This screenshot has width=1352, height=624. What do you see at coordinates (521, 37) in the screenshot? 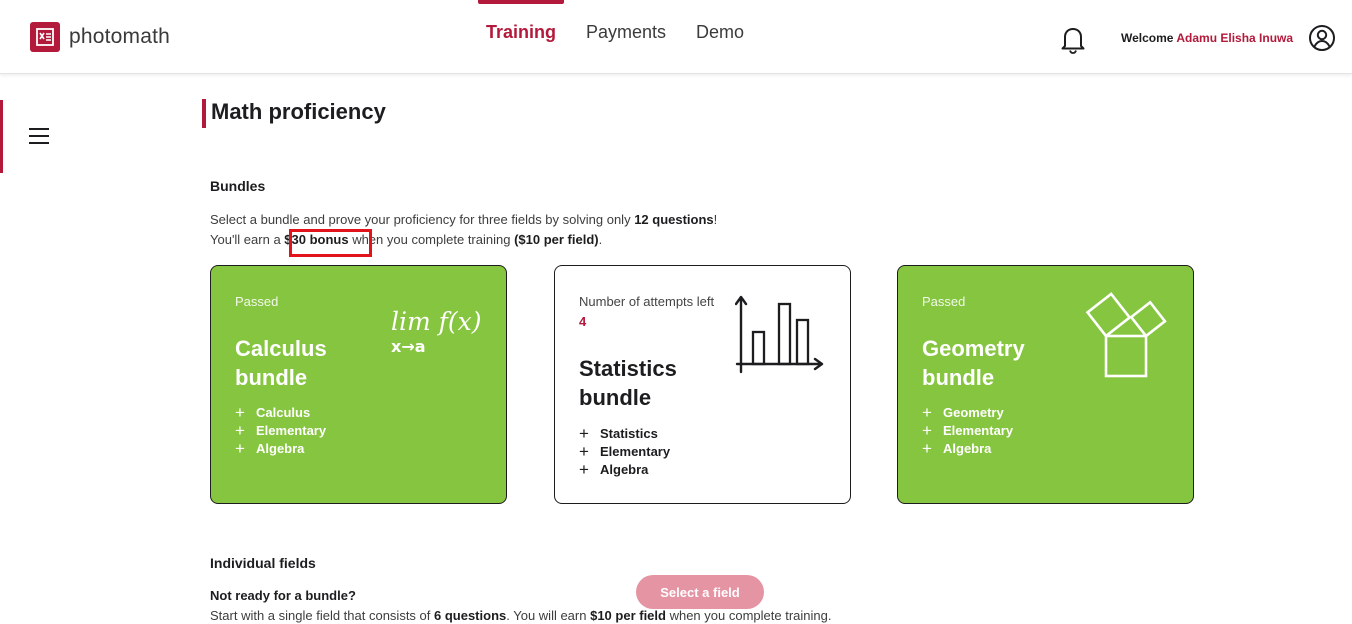
I see `nav-training: Training` at bounding box center [521, 37].